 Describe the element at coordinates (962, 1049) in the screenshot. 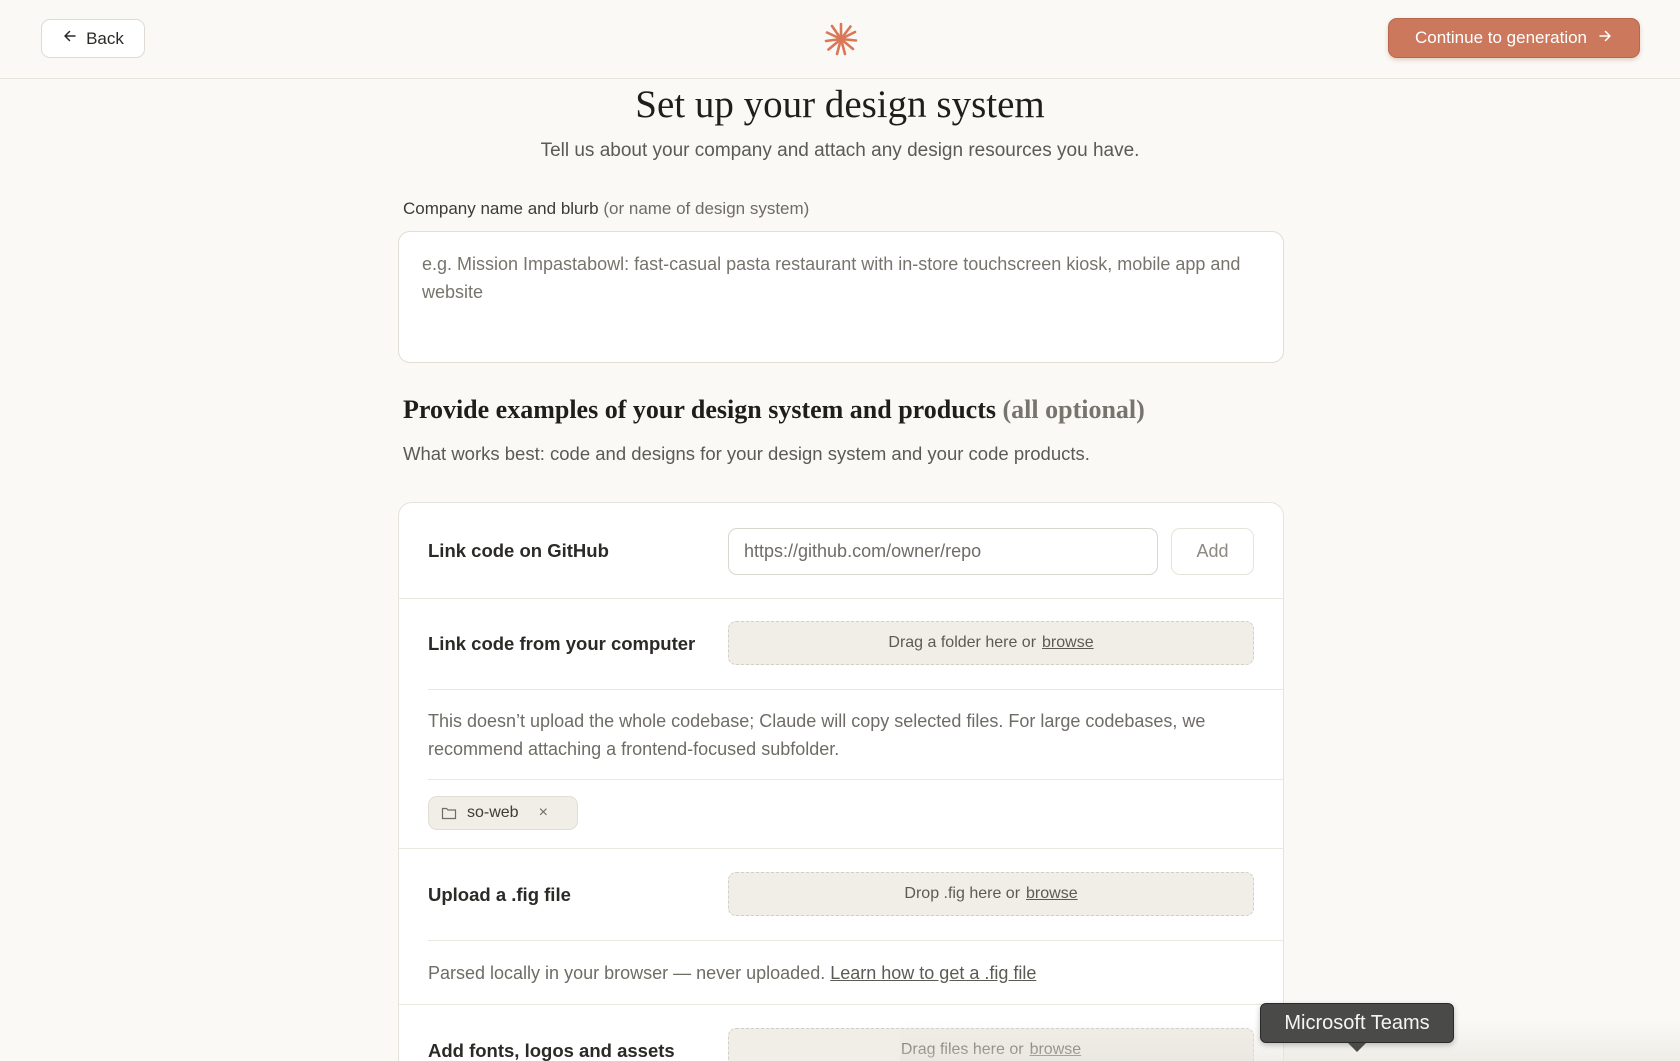

I see `assets-dropzone-text: Drag files here or` at that location.